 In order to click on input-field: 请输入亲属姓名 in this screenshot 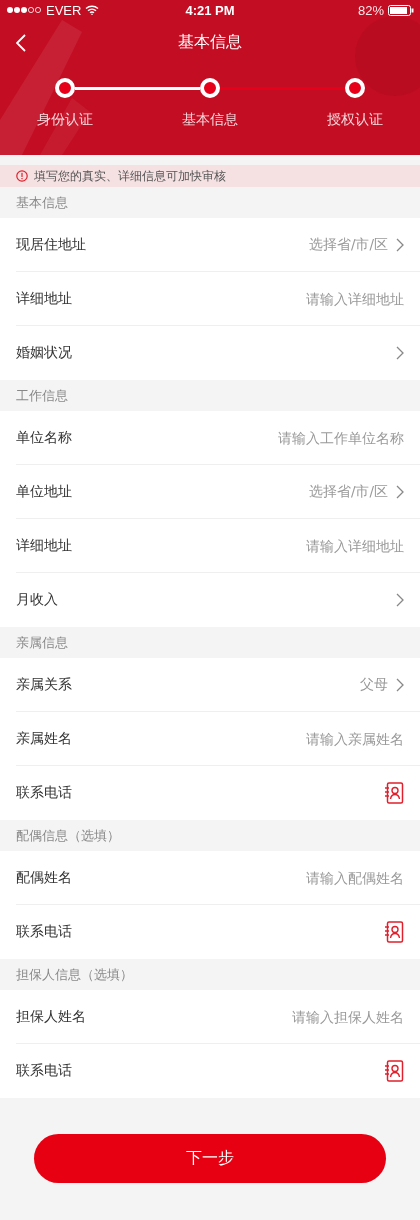, I will do `click(294, 738)`.